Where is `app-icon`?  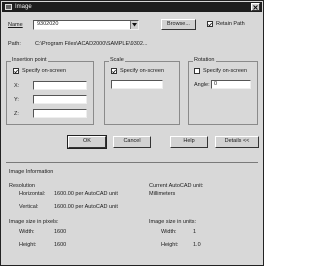
app-icon is located at coordinates (8, 7).